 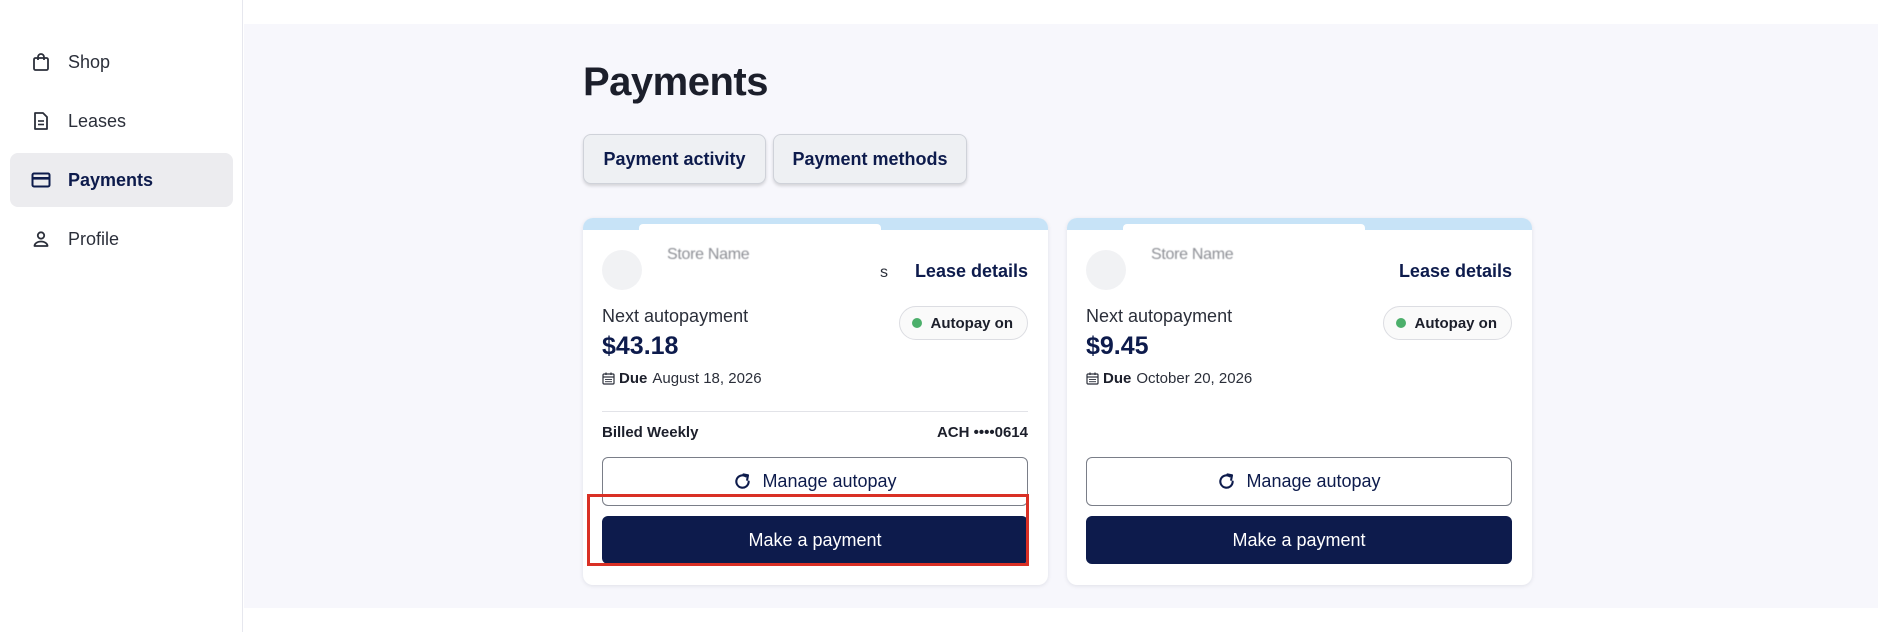 I want to click on sidebar-item-payments: Payments, so click(x=121, y=180).